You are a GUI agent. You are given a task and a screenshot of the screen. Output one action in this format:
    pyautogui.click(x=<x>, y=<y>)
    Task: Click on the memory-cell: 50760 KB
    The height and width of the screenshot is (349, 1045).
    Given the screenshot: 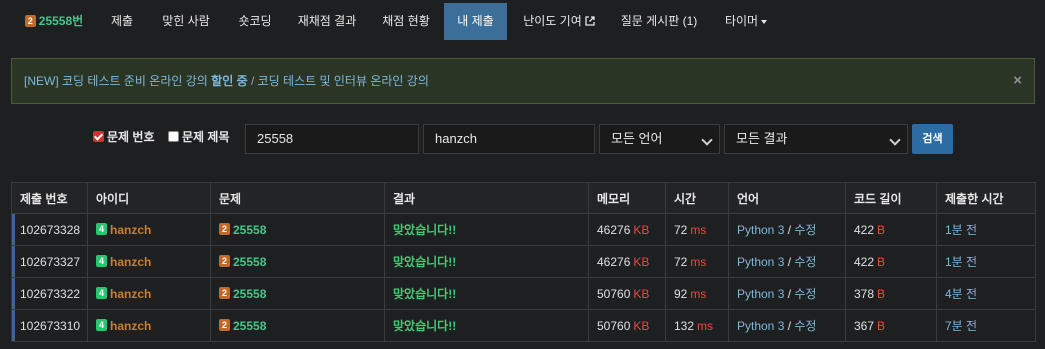 What is the action you would take?
    pyautogui.click(x=627, y=293)
    